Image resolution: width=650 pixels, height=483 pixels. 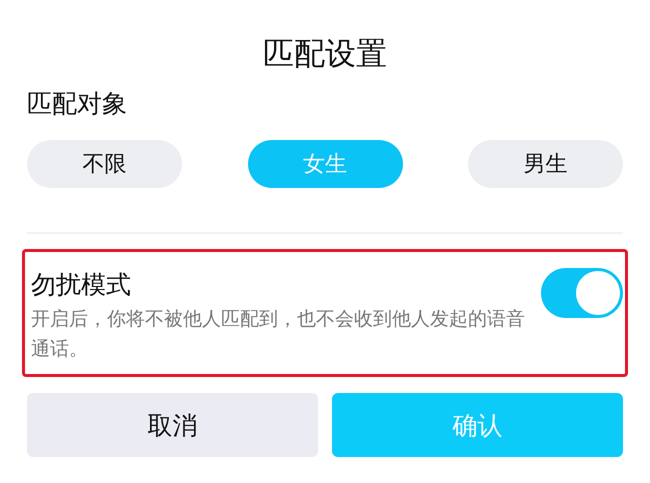 What do you see at coordinates (104, 164) in the screenshot?
I see `option-pill: 不限` at bounding box center [104, 164].